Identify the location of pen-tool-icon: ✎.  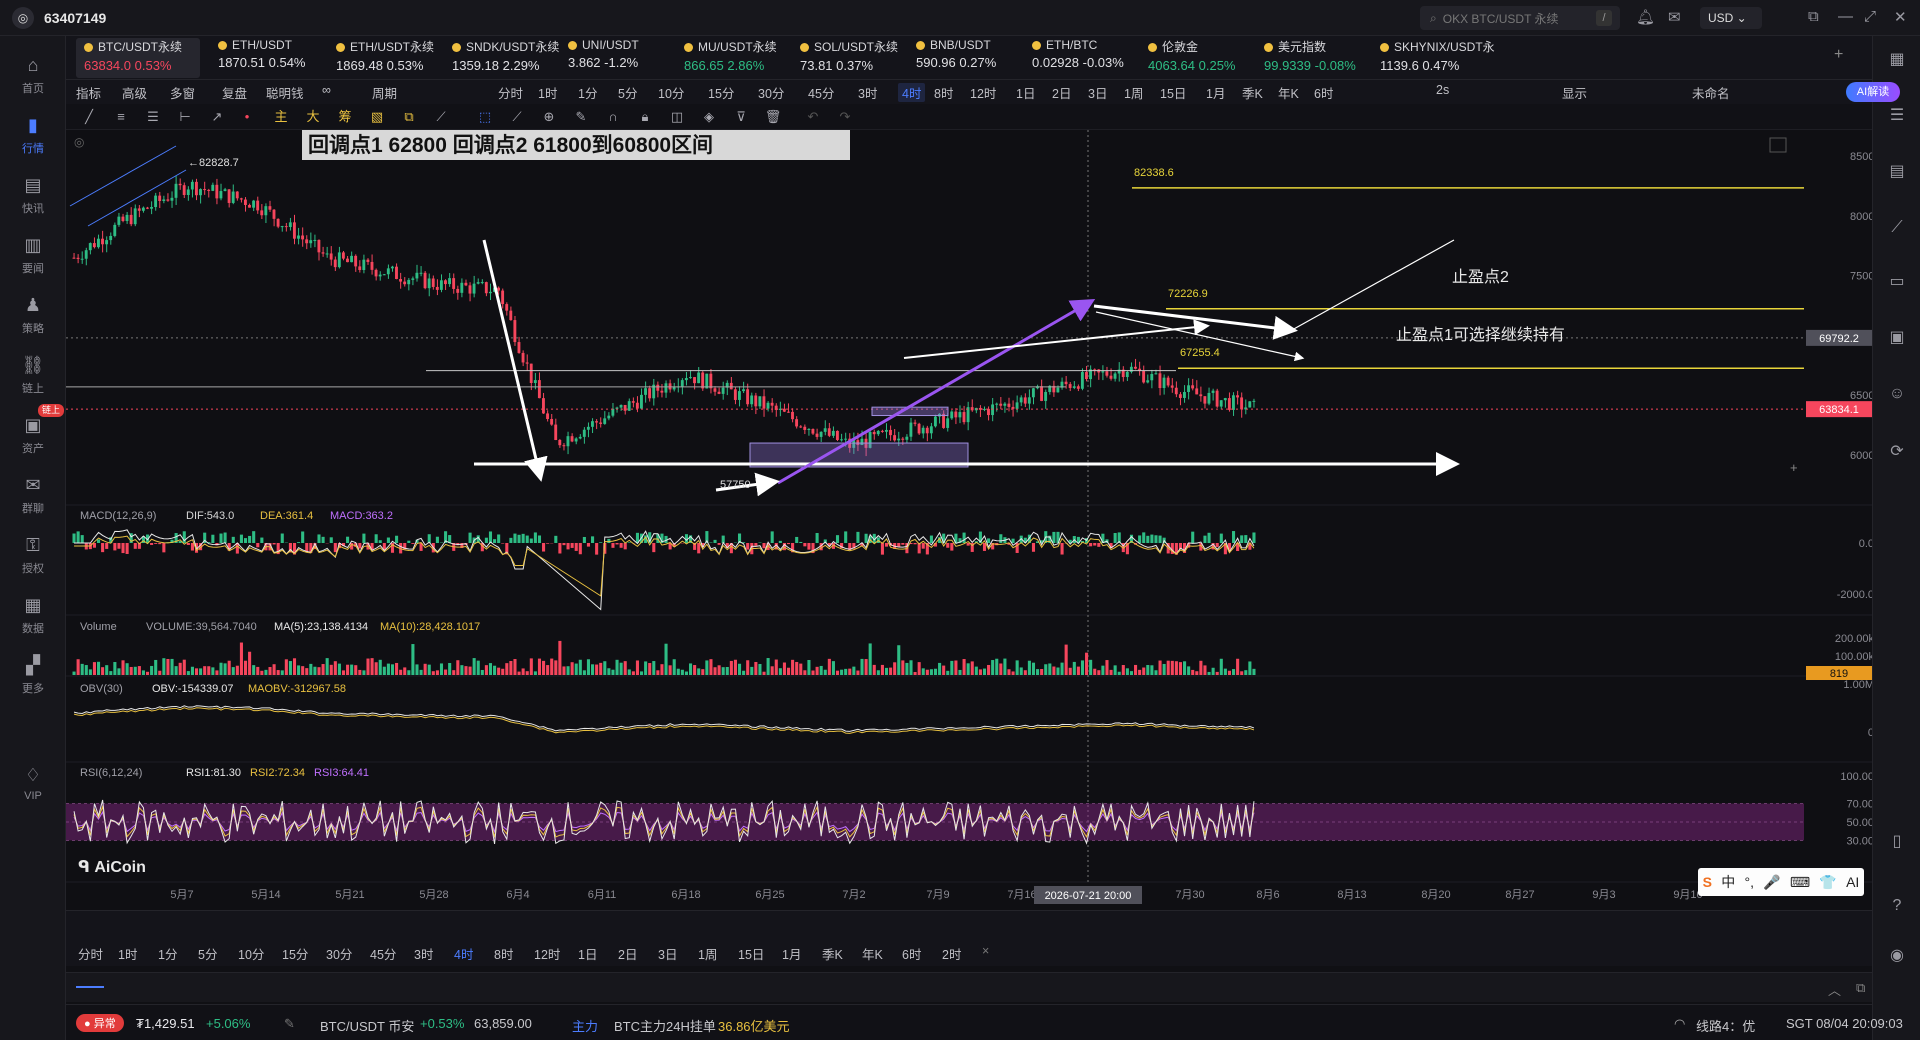
(581, 117).